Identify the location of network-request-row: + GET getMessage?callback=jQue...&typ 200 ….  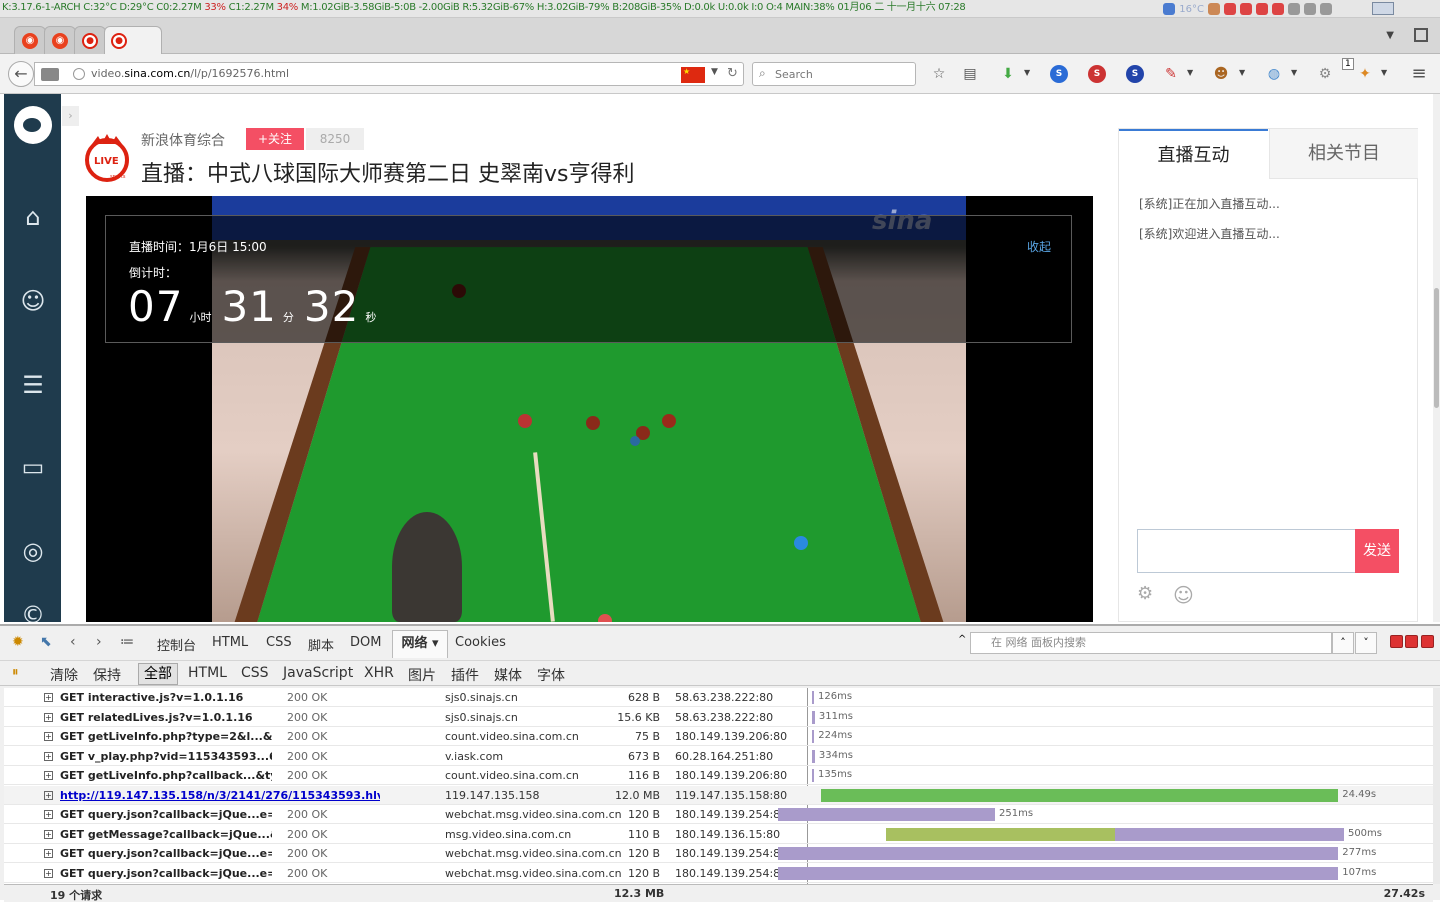
(718, 834).